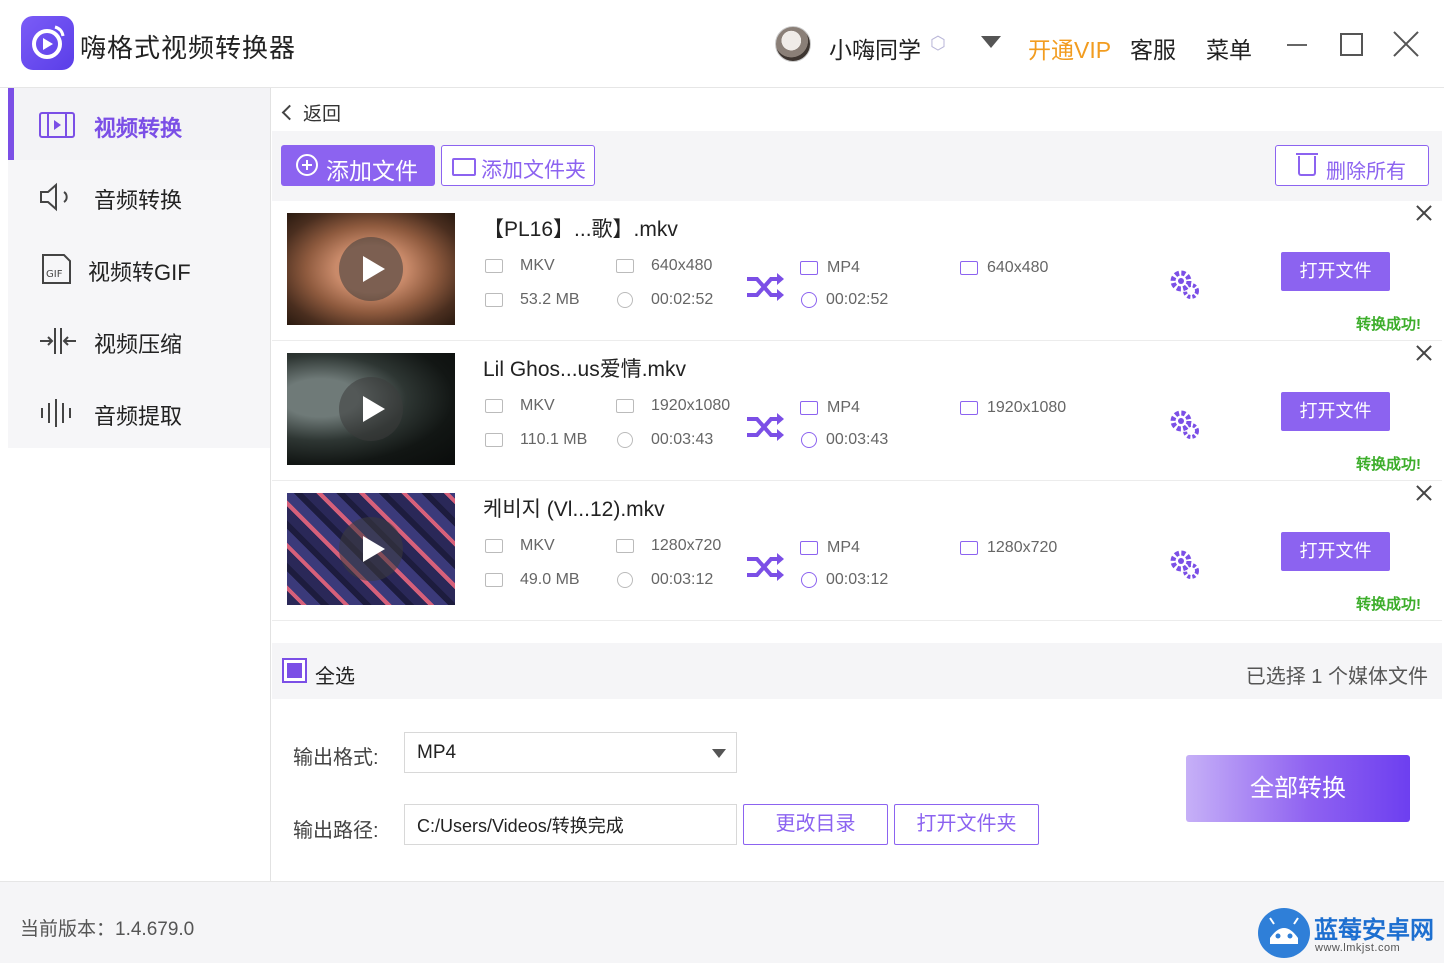 This screenshot has height=963, width=1444. I want to click on watermark: 蓝莓安卓网 www.lmkjst.com, so click(1344, 931).